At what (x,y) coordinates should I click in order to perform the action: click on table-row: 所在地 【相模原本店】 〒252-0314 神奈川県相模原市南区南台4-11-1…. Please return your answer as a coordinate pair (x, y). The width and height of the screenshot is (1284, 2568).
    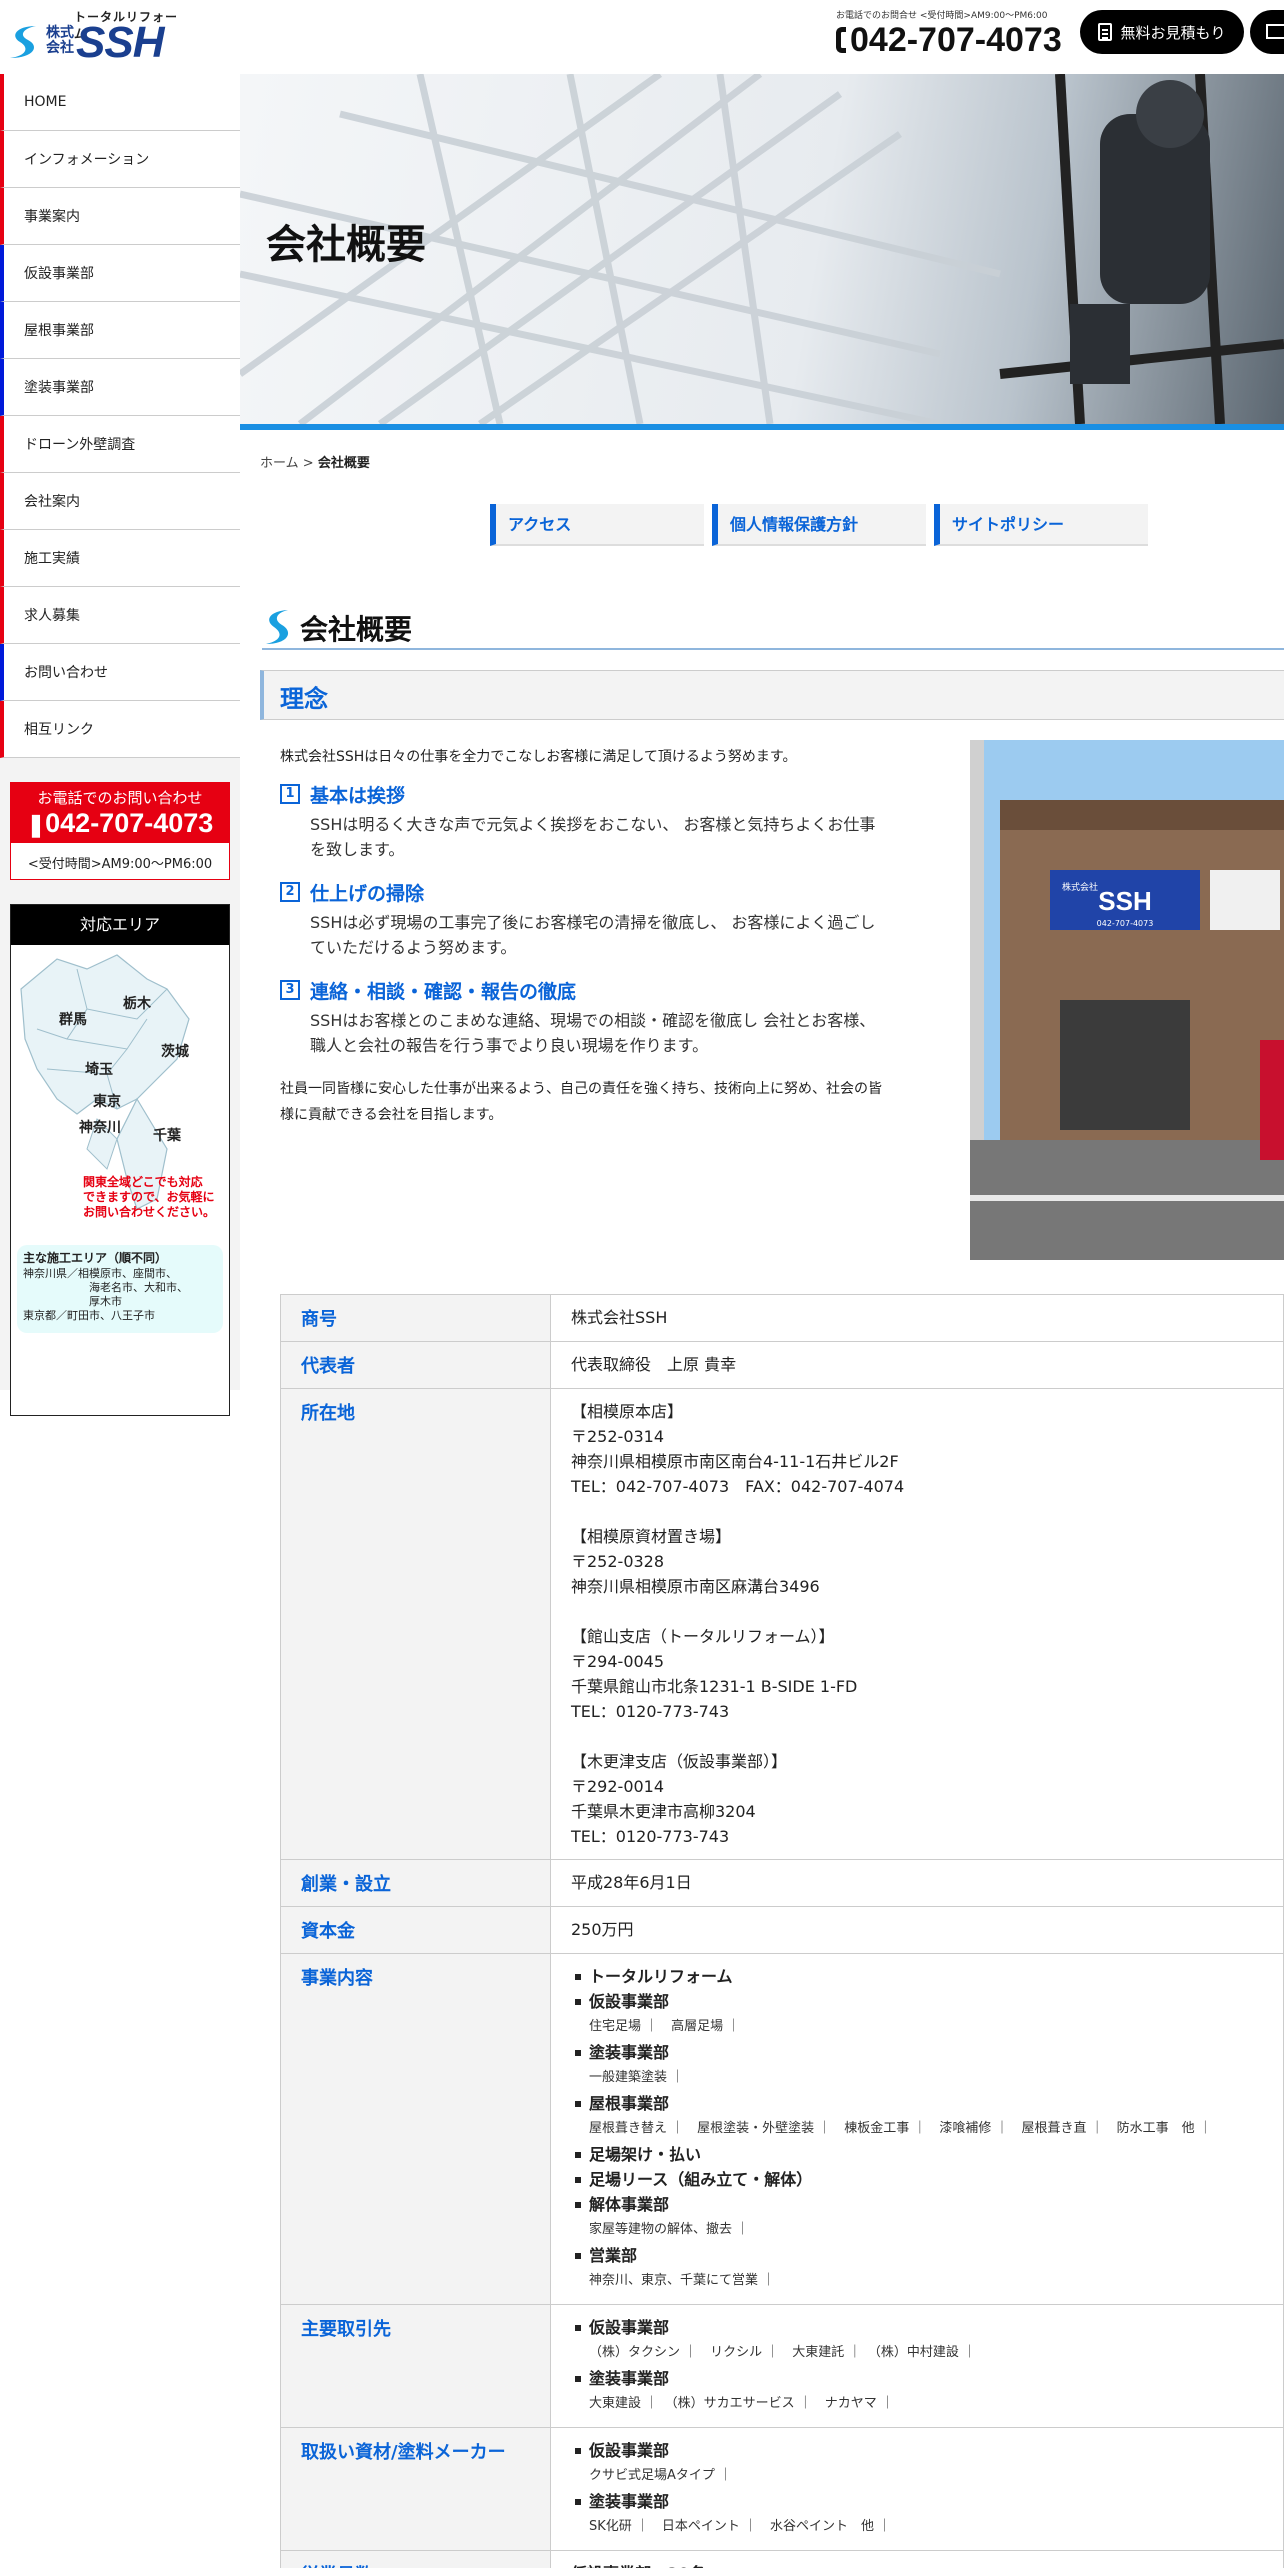
    Looking at the image, I should click on (782, 1624).